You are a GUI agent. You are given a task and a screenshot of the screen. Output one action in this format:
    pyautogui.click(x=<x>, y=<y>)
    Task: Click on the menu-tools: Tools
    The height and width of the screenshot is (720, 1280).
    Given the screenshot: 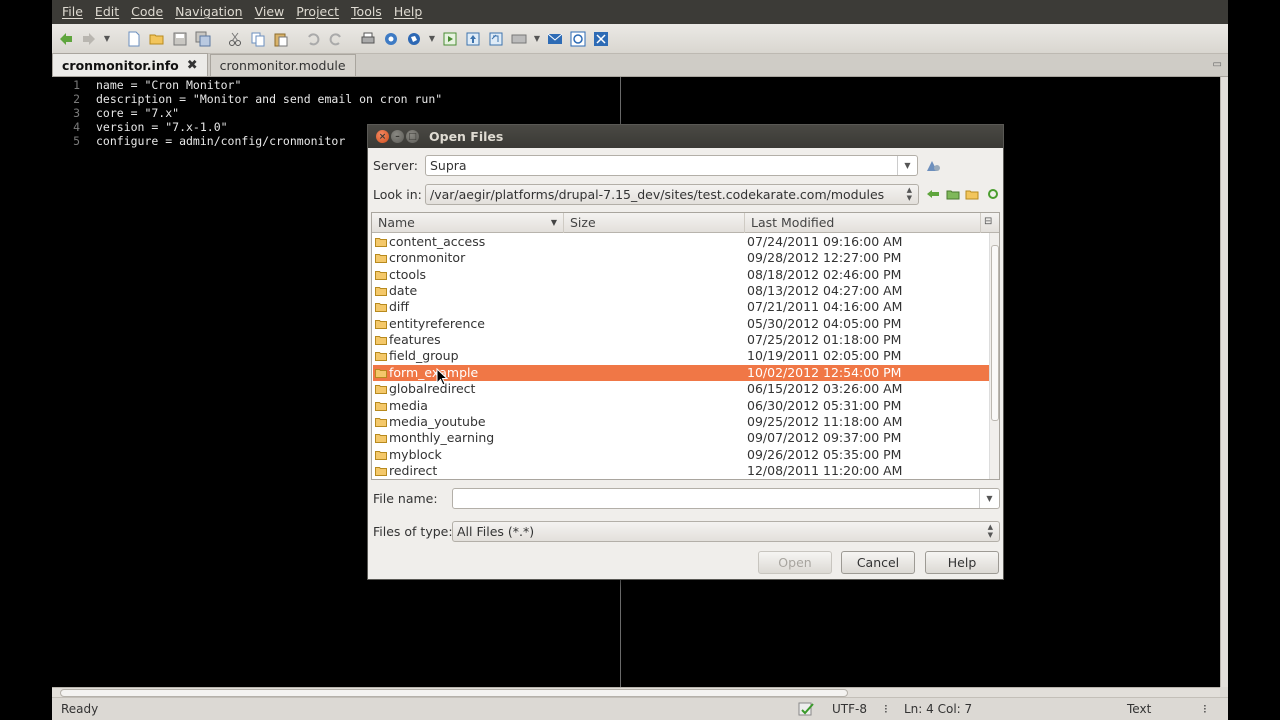 What is the action you would take?
    pyautogui.click(x=366, y=12)
    